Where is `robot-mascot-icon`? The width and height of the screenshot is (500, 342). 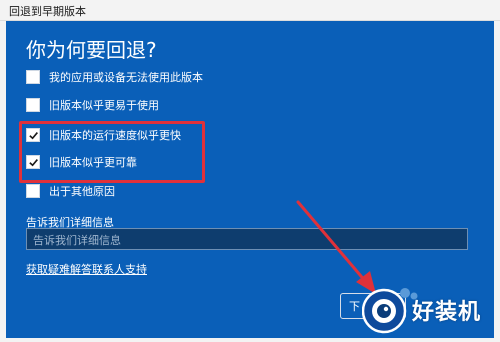 robot-mascot-icon is located at coordinates (389, 311).